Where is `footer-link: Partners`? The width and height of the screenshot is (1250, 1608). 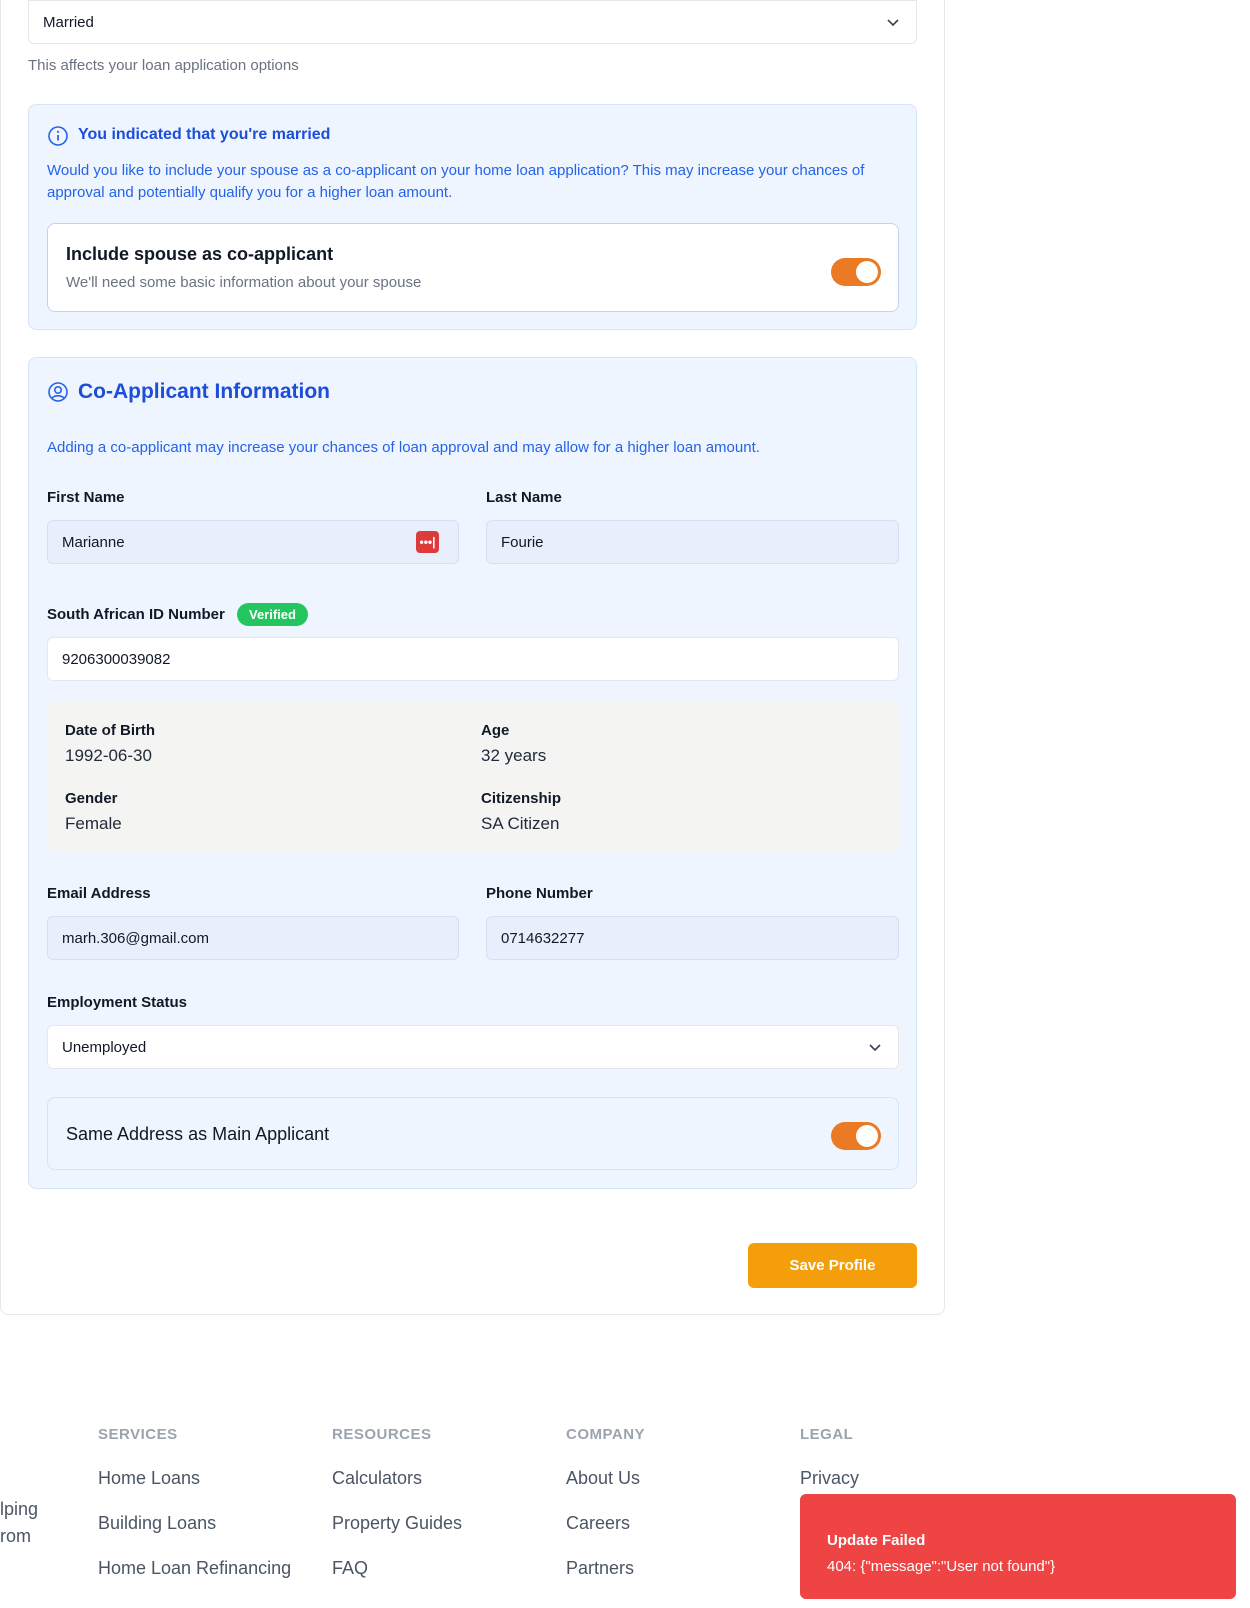
footer-link: Partners is located at coordinates (600, 1568).